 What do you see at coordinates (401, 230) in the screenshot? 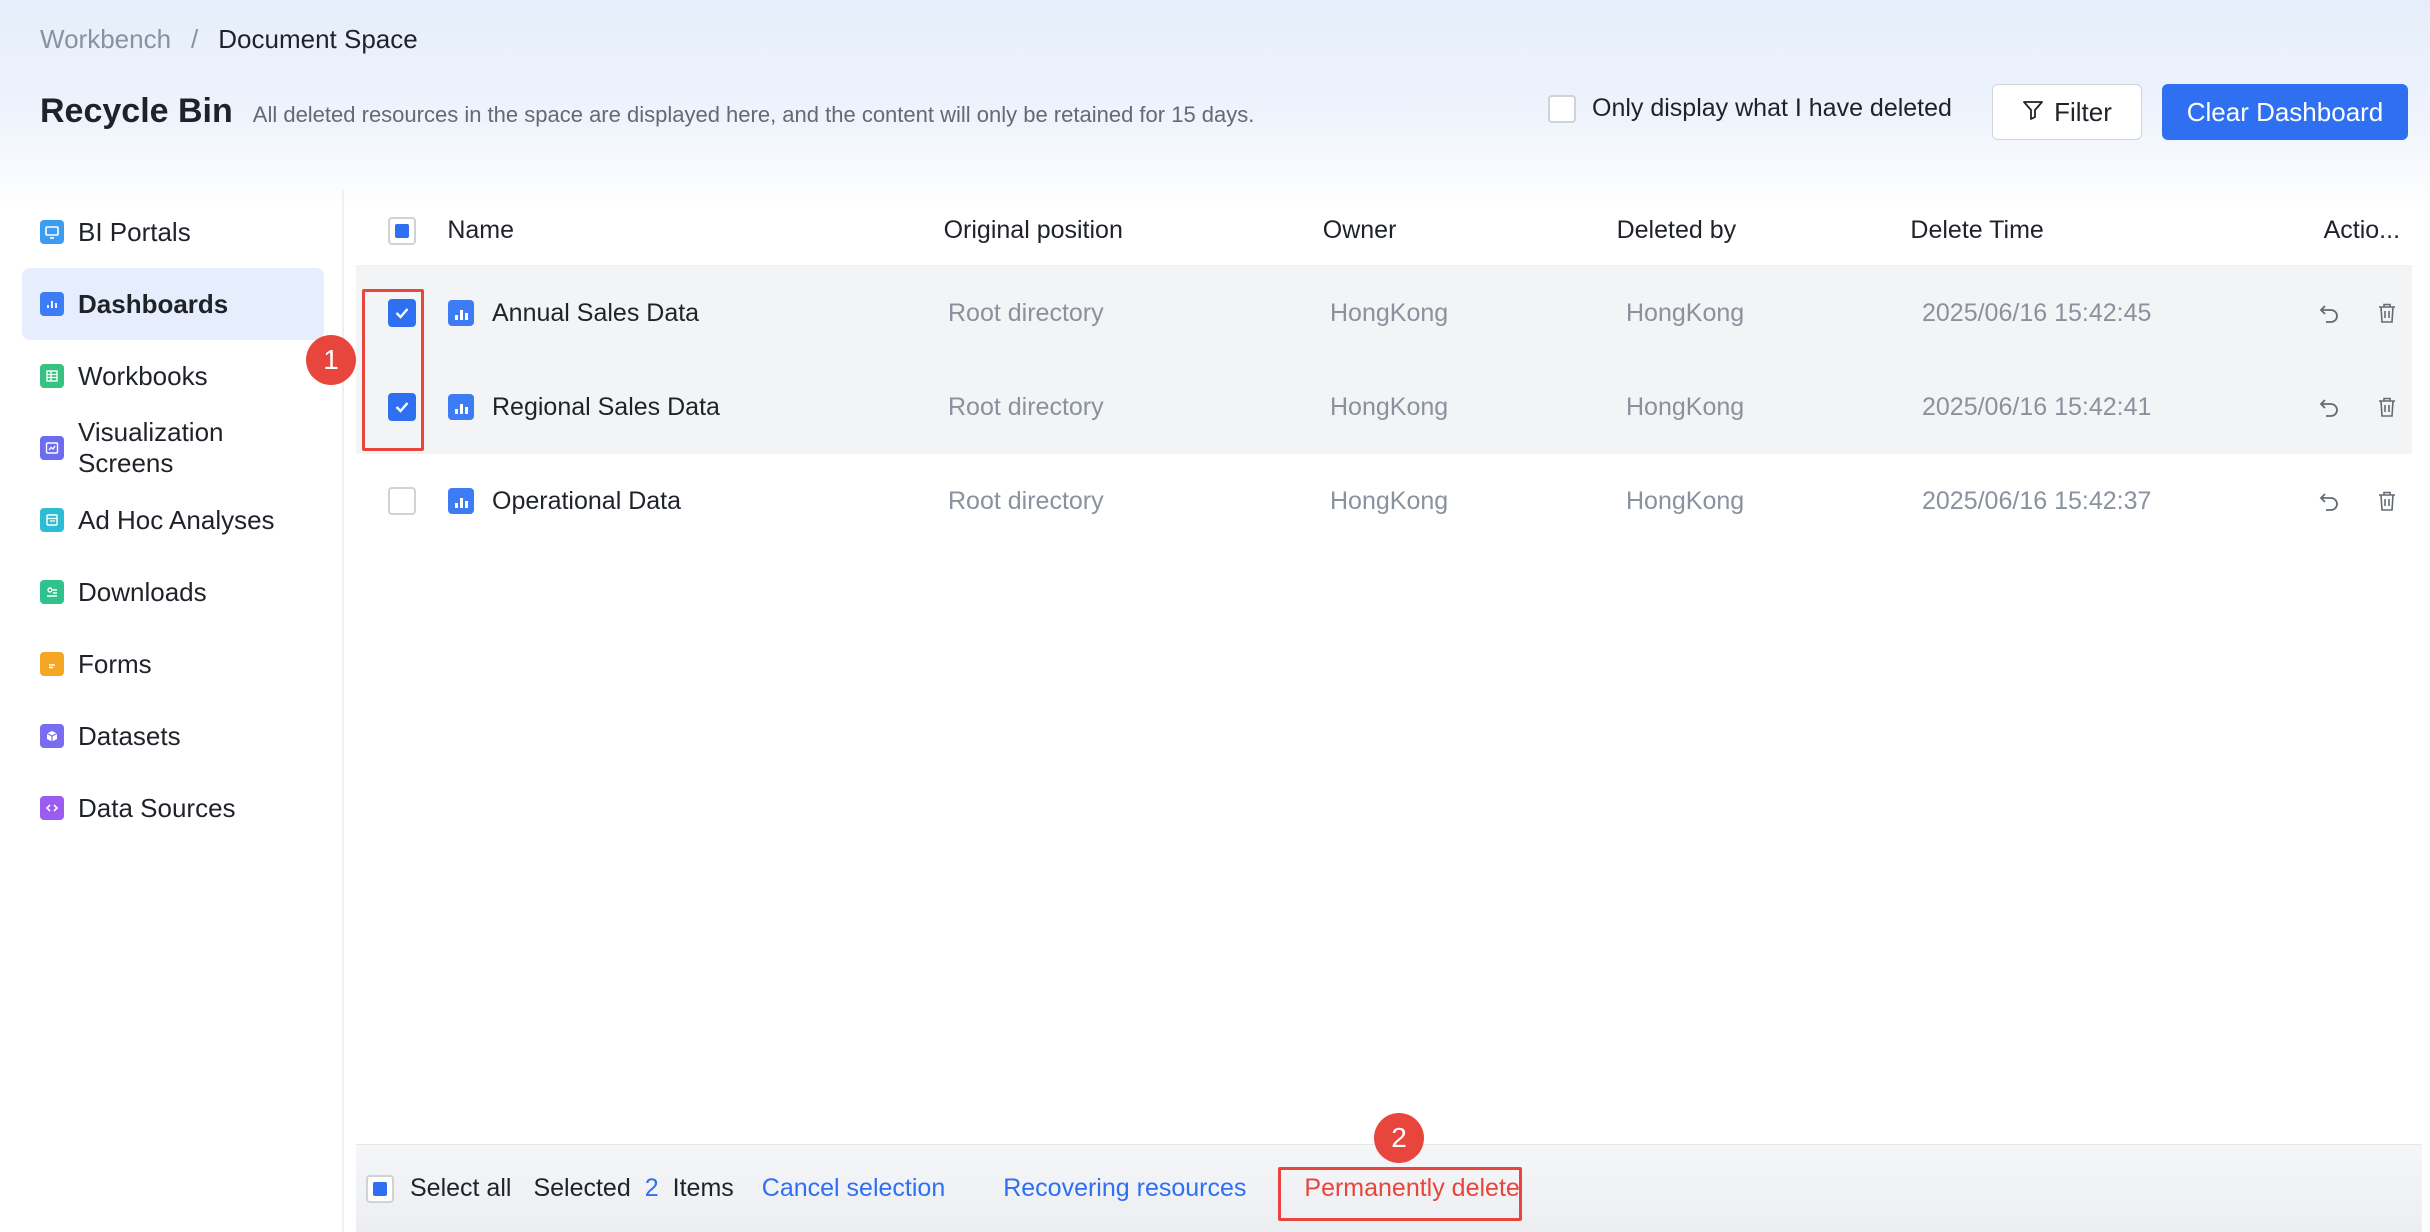
I see `header-select-checkbox` at bounding box center [401, 230].